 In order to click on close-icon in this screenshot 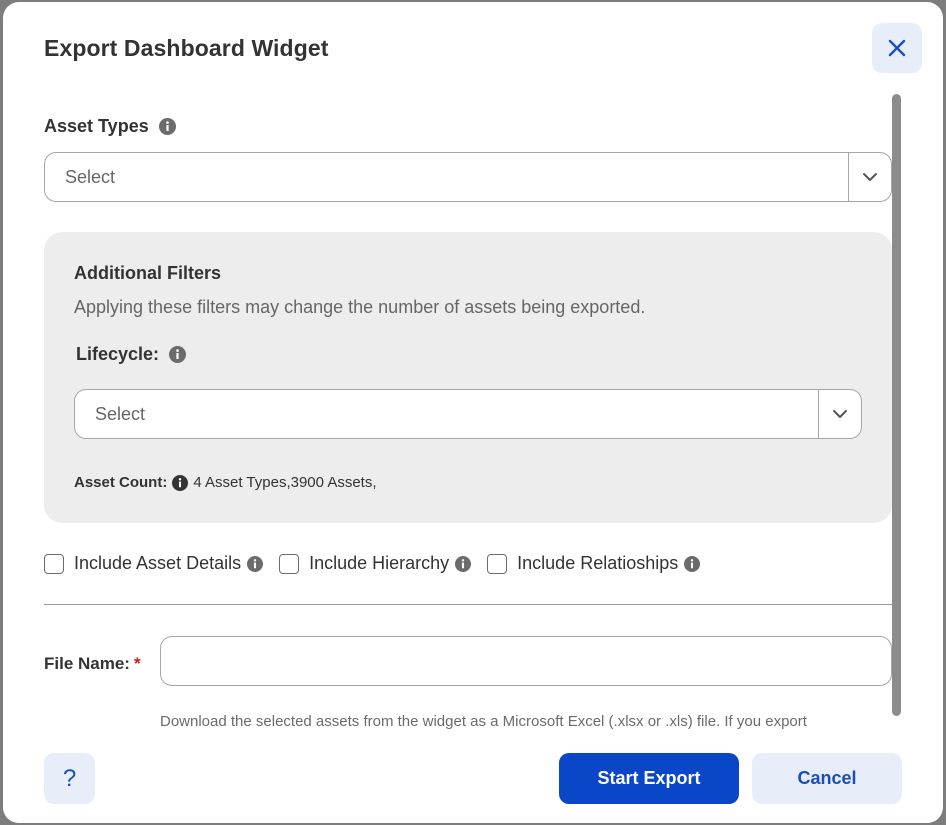, I will do `click(897, 48)`.